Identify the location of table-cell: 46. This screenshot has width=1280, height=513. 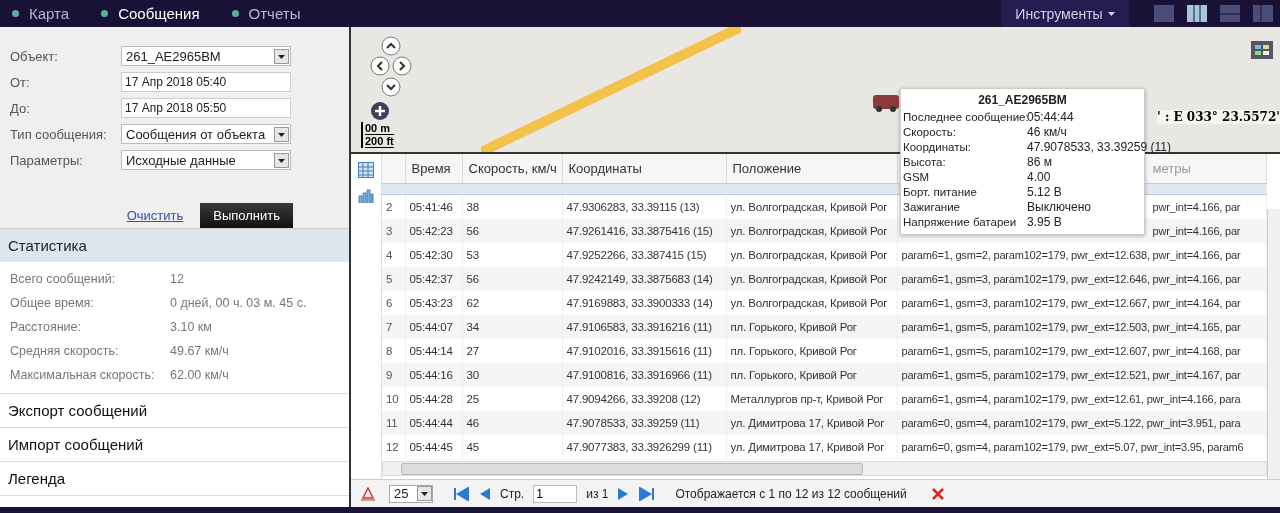
(512, 423).